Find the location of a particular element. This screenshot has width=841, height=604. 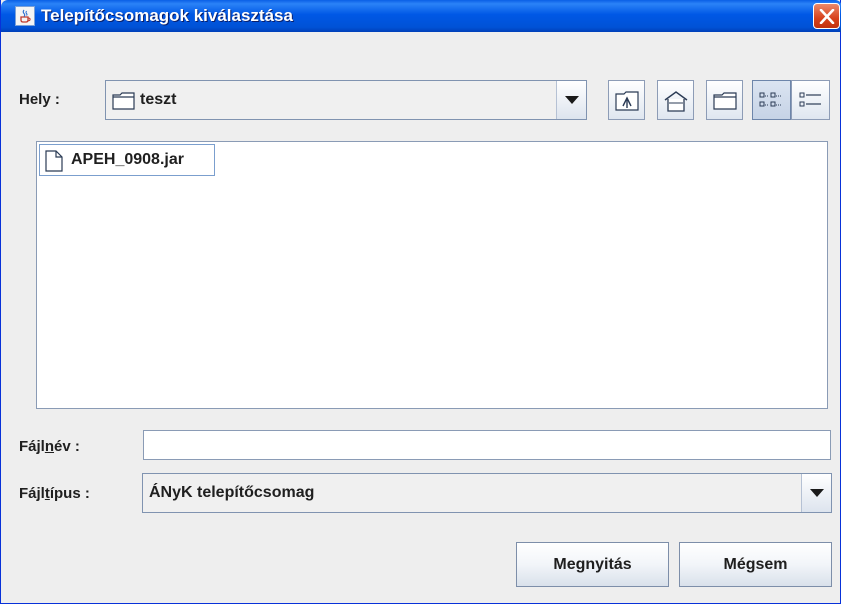

location-dropdown-button is located at coordinates (571, 100).